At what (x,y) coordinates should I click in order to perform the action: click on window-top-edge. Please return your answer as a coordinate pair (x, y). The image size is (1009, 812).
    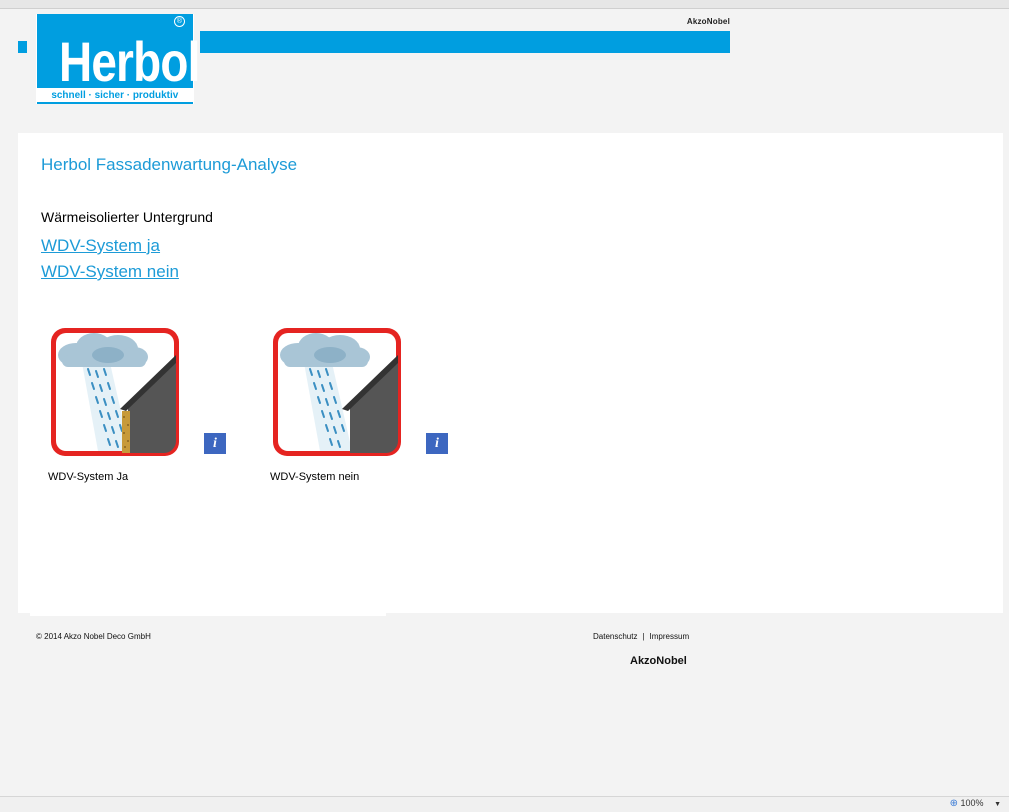
    Looking at the image, I should click on (504, 4).